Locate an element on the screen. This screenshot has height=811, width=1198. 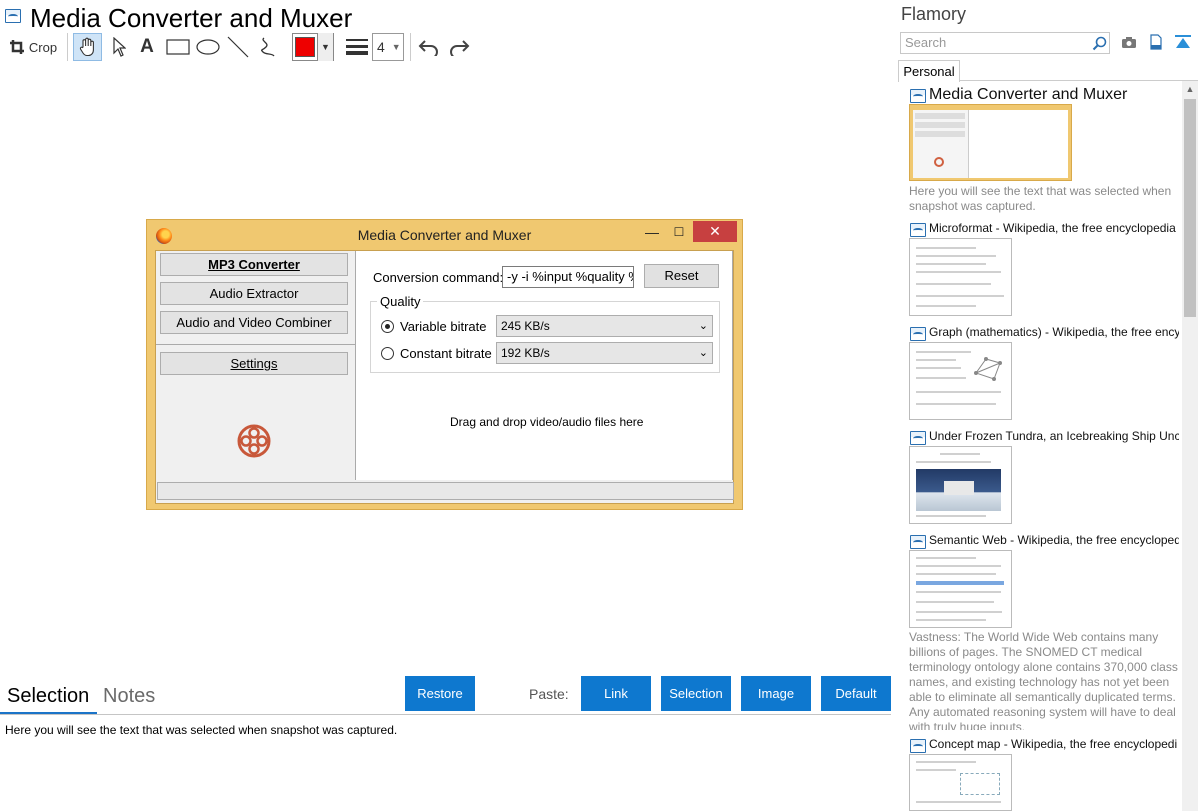
scroll-up-icon: ▲ is located at coordinates (1190, 89).